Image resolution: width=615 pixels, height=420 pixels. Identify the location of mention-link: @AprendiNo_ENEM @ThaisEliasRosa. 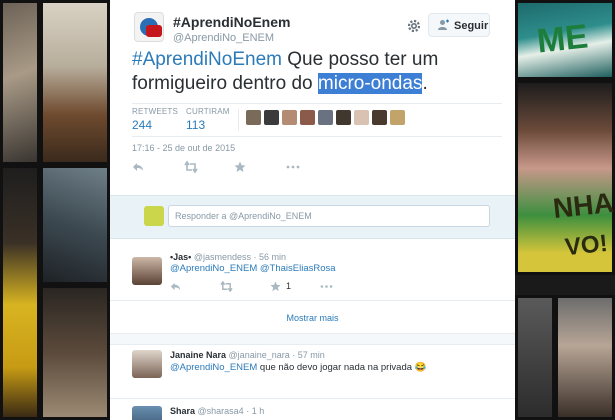
(253, 268).